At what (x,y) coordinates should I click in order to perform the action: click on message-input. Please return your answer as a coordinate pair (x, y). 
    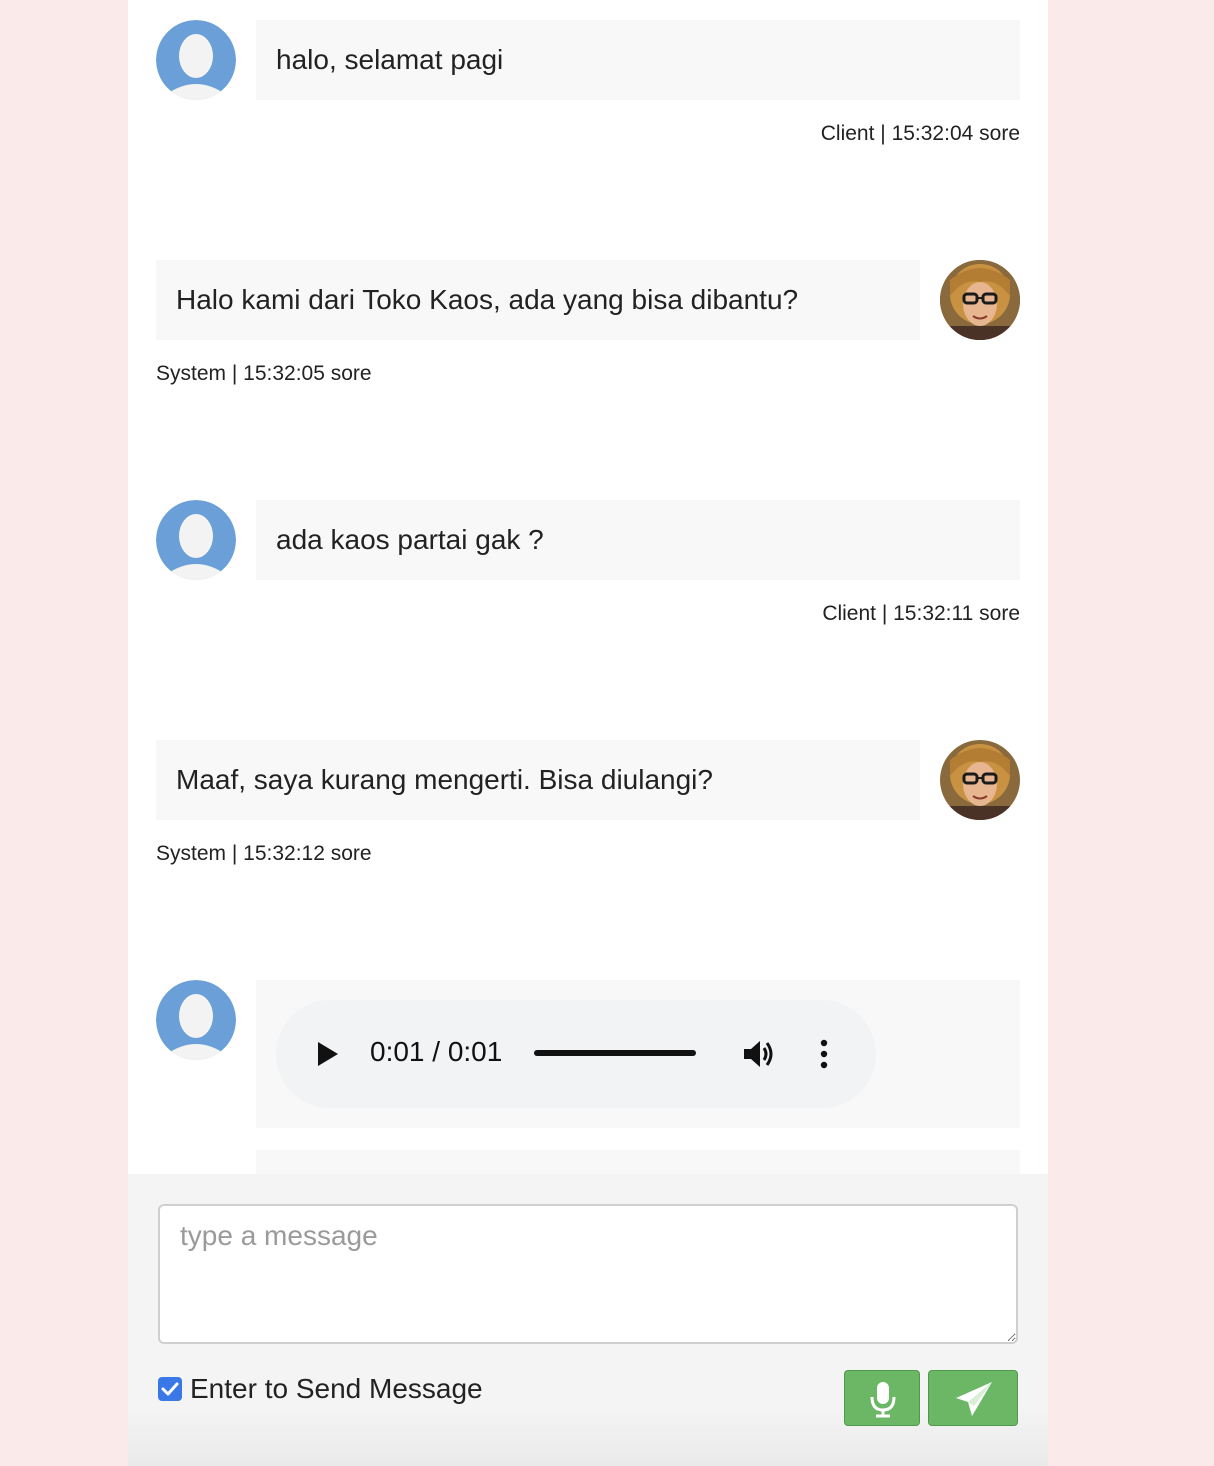
    Looking at the image, I should click on (588, 1274).